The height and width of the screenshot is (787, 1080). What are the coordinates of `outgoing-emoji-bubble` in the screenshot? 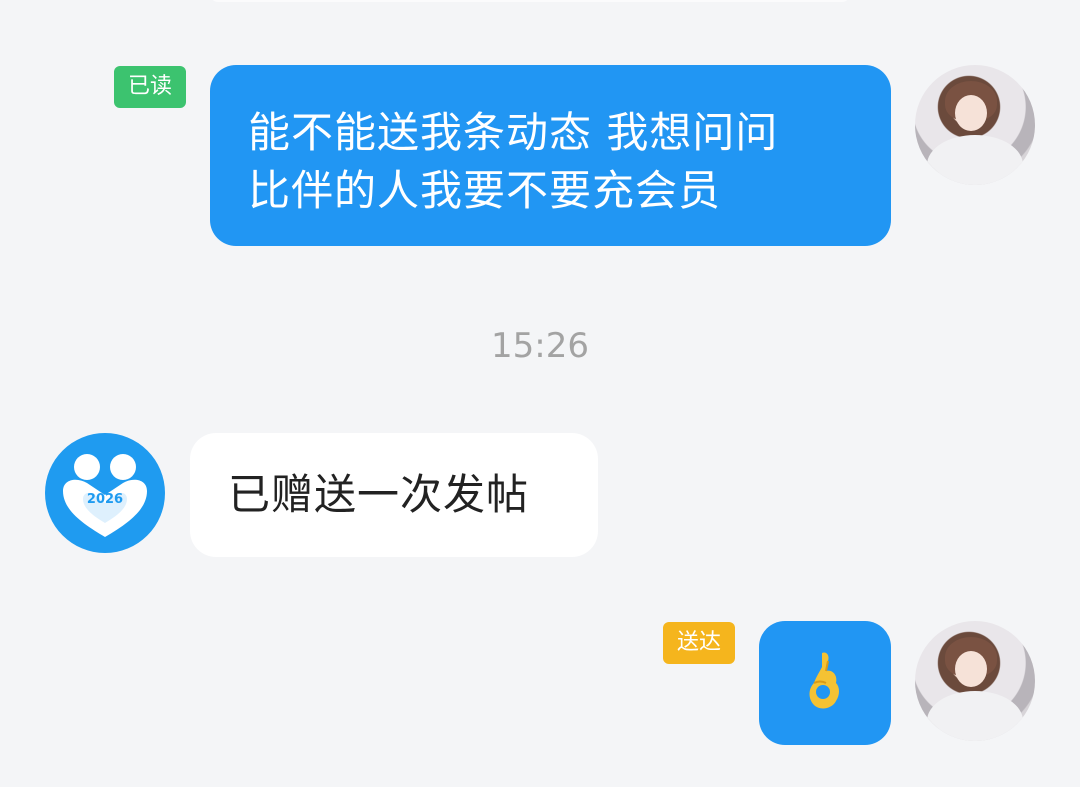 It's located at (825, 683).